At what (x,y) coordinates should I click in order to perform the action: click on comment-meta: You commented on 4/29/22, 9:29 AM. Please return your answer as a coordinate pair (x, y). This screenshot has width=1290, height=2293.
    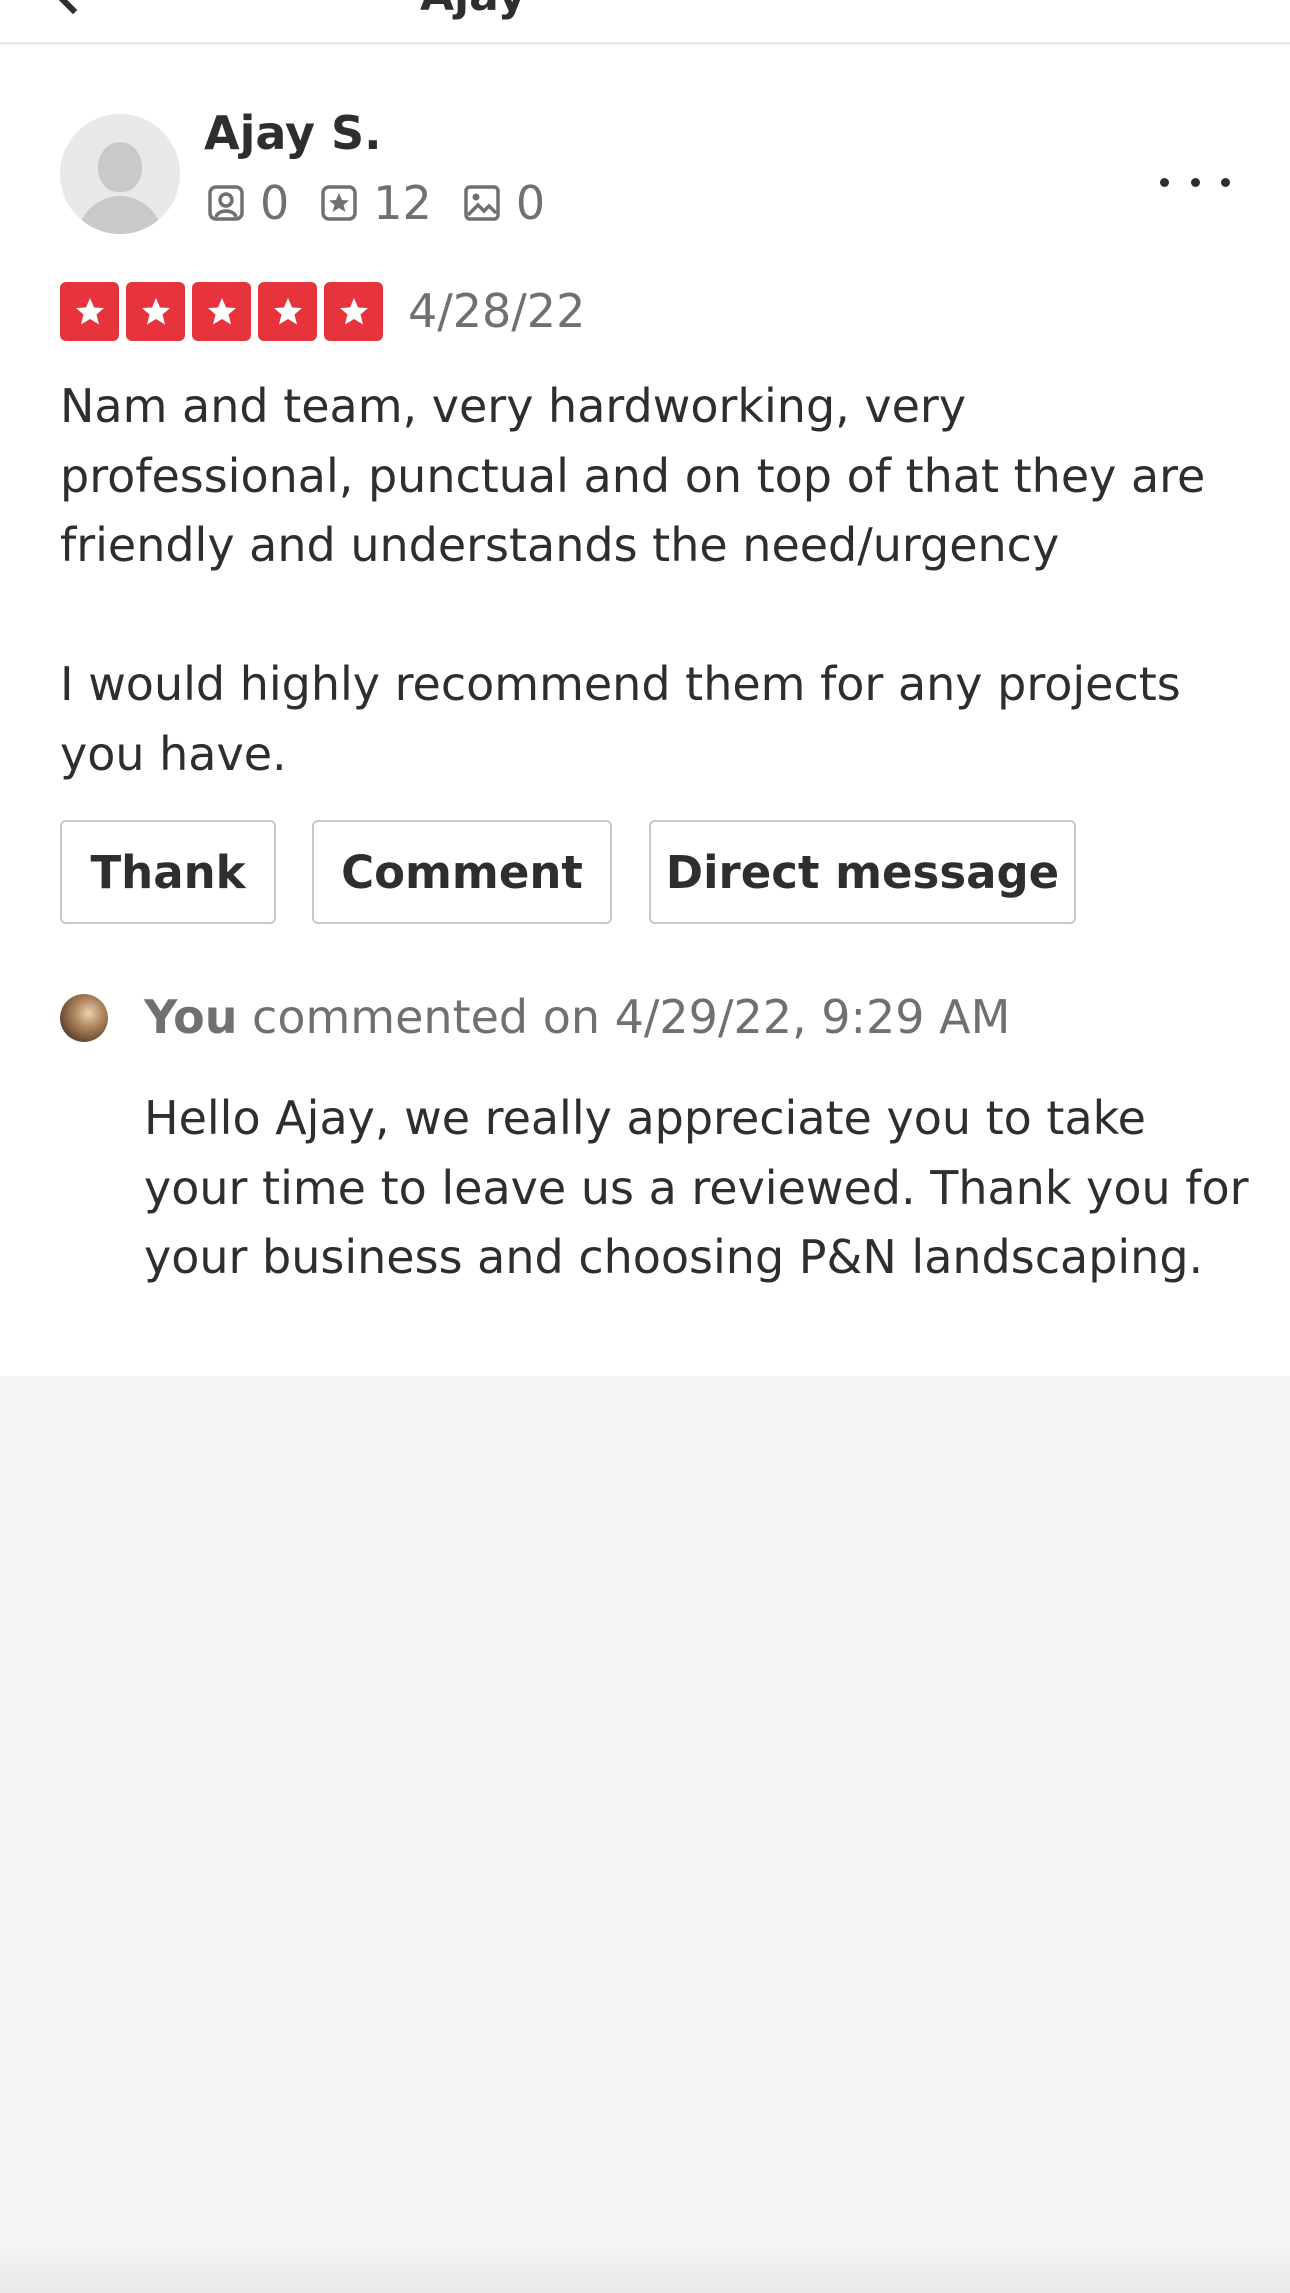
    Looking at the image, I should click on (577, 1017).